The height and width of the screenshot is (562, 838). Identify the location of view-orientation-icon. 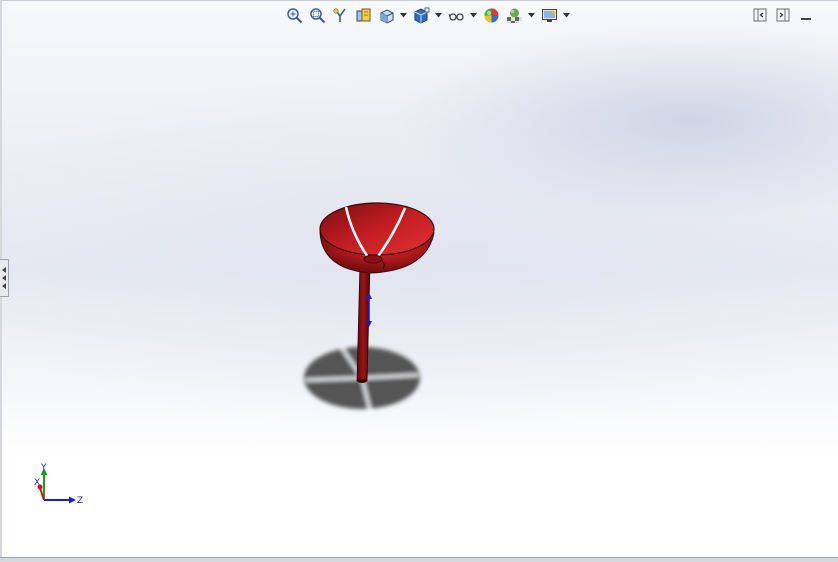
(386, 16).